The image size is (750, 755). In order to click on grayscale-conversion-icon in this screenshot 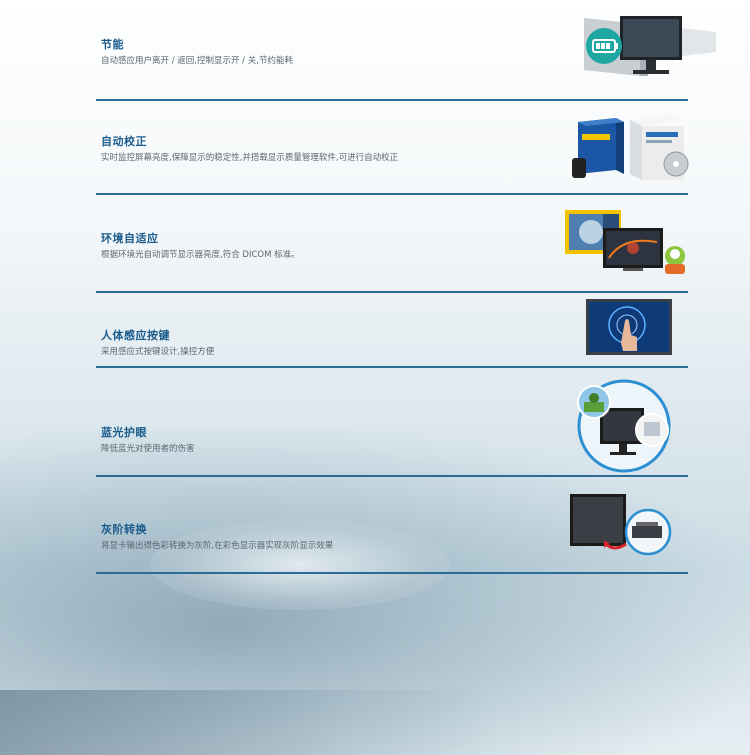, I will do `click(621, 525)`.